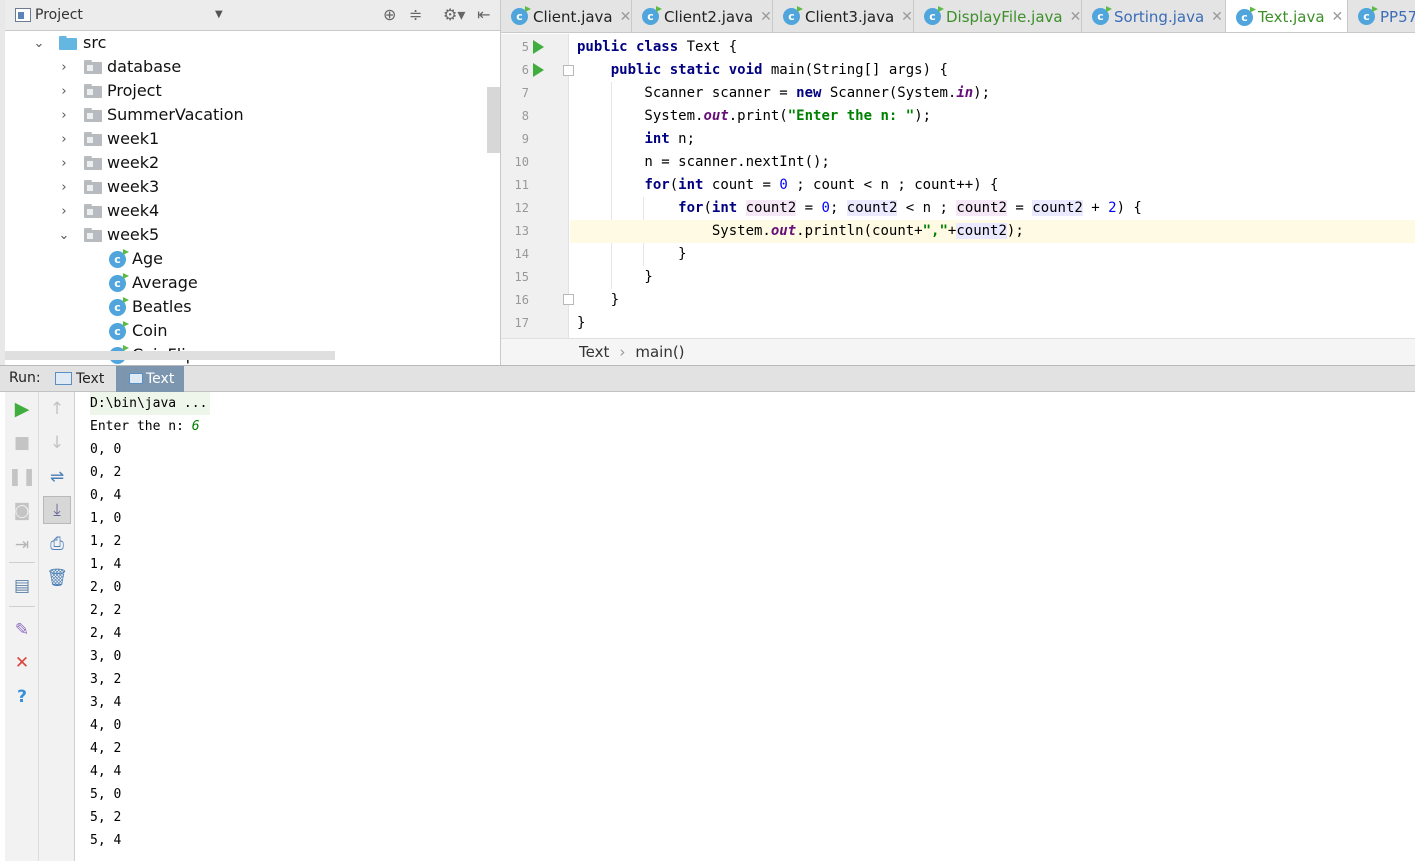  Describe the element at coordinates (252, 259) in the screenshot. I see `tree-item-age: c Age` at that location.